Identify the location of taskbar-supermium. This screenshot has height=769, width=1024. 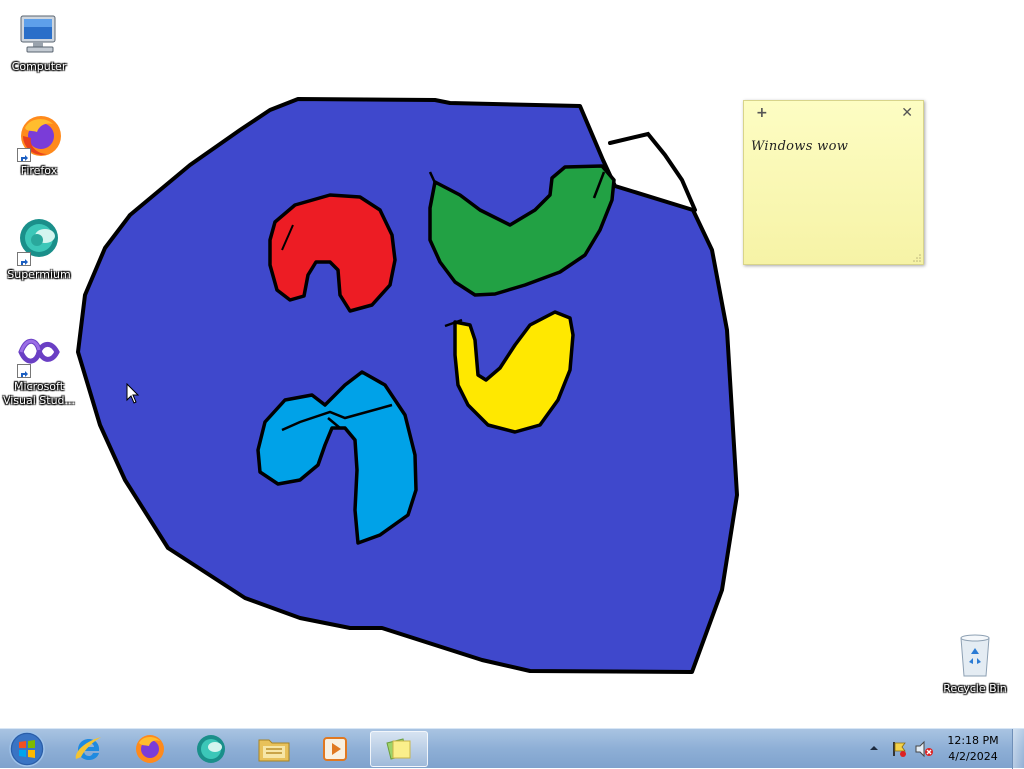
(211, 749).